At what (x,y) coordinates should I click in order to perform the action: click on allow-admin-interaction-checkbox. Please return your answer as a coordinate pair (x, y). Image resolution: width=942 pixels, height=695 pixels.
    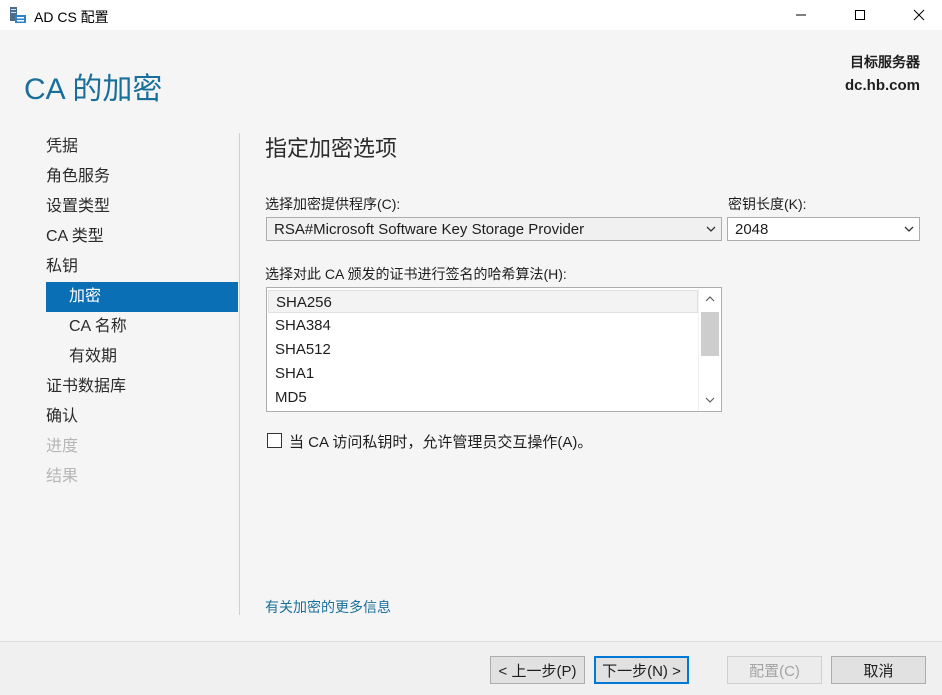
    Looking at the image, I should click on (274, 440).